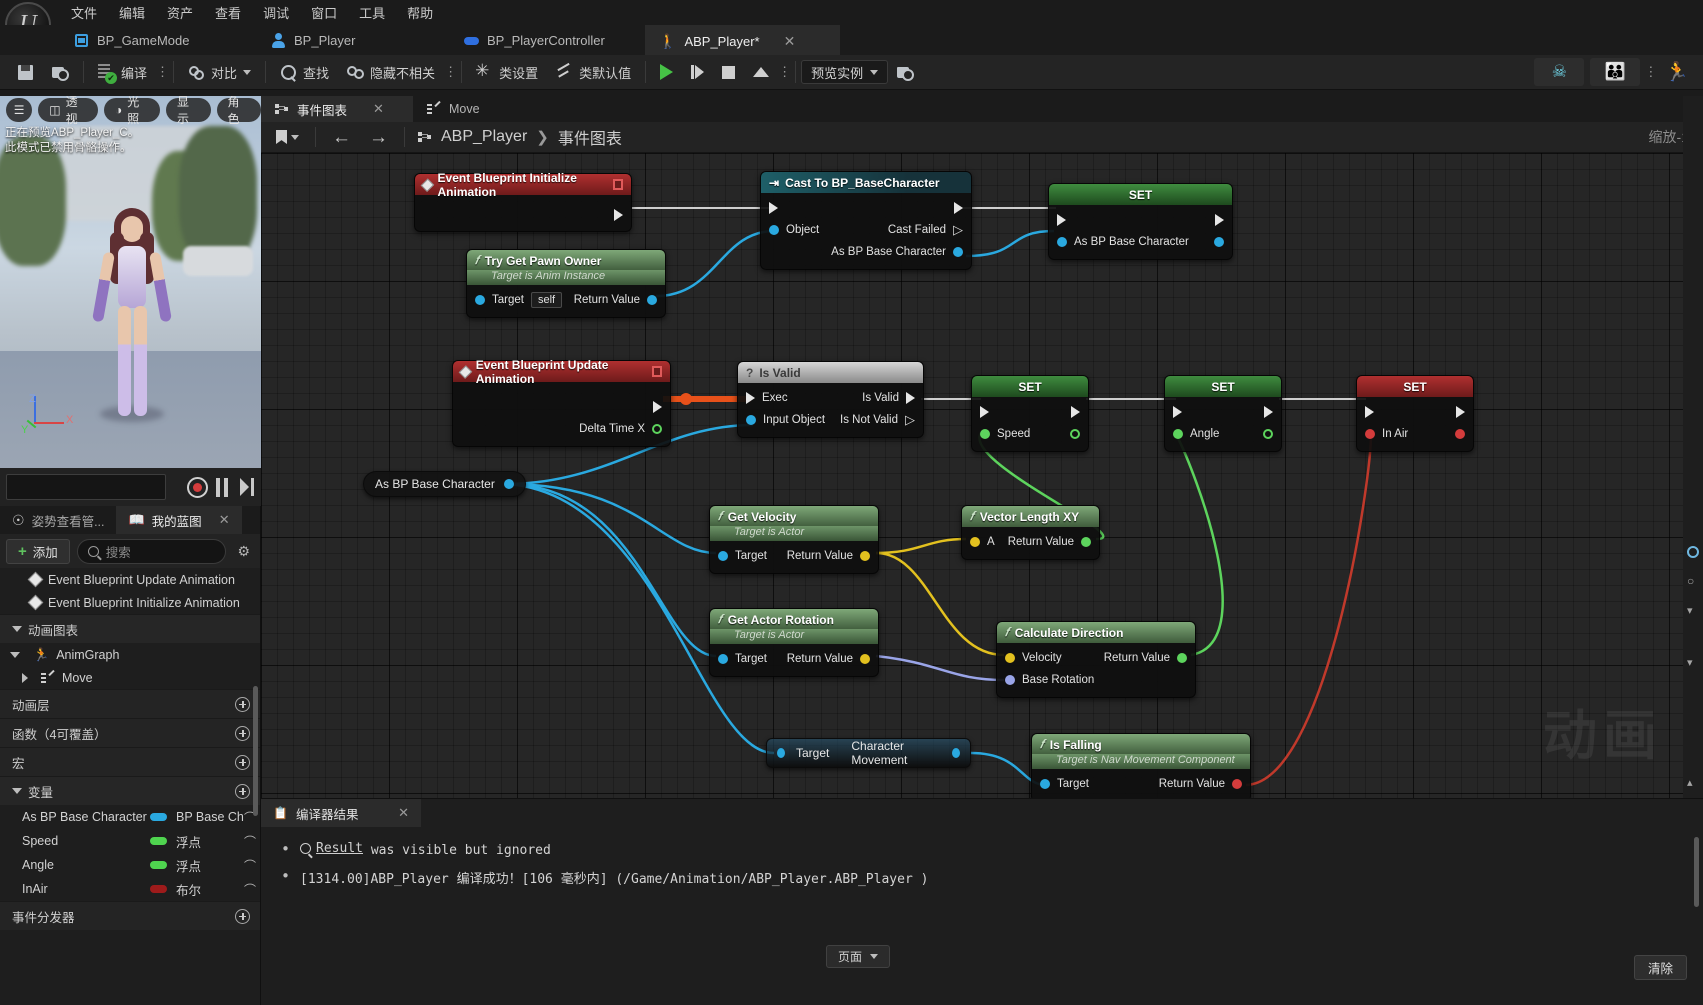  What do you see at coordinates (130, 602) in the screenshot?
I see `list-item-event-initialize: Event Blueprint Initialize Animation` at bounding box center [130, 602].